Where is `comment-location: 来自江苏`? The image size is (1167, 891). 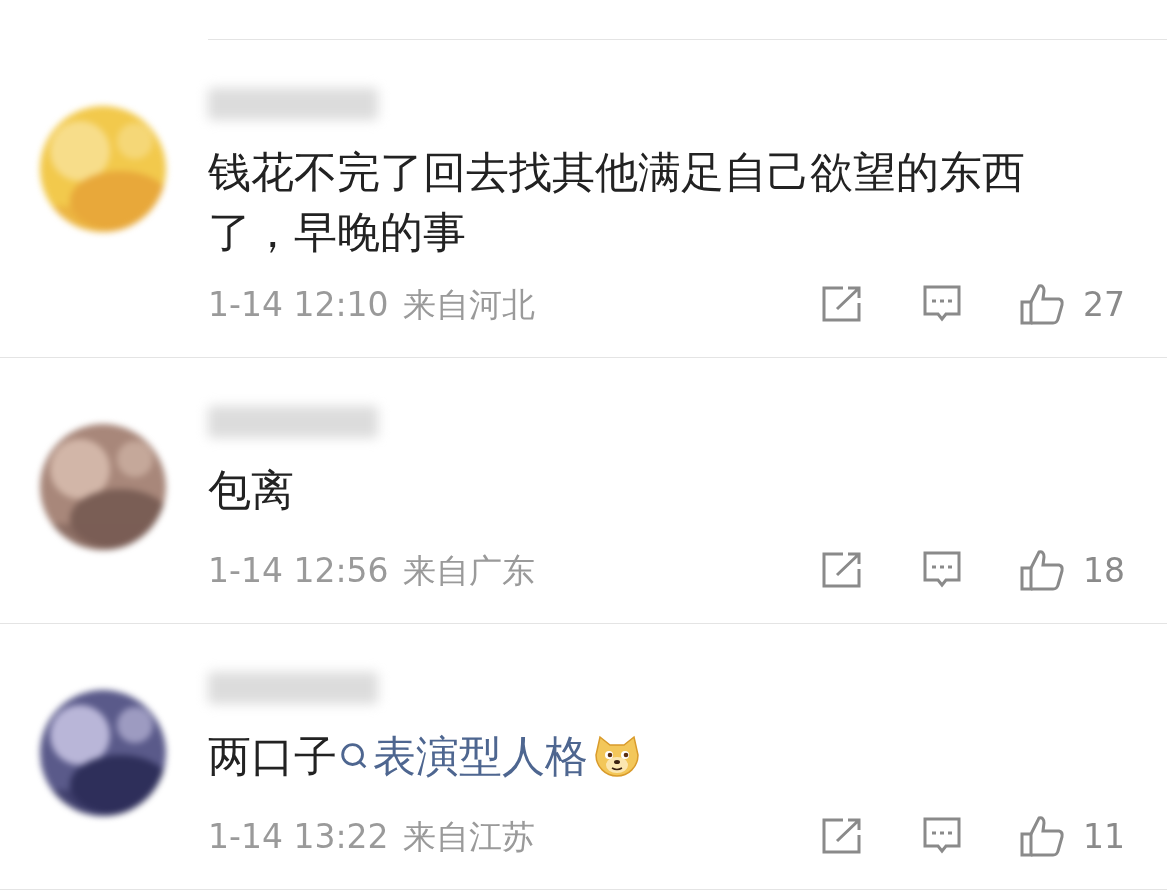 comment-location: 来自江苏 is located at coordinates (468, 836).